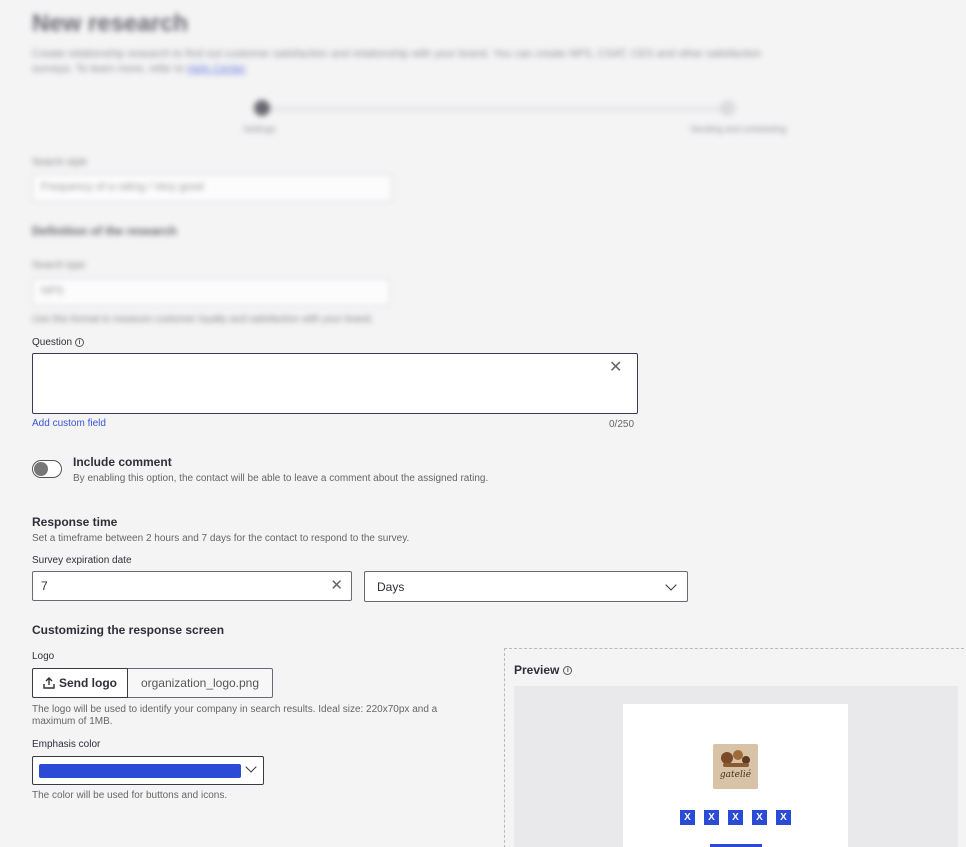 The height and width of the screenshot is (847, 966). I want to click on brand-logo: gatelié, so click(735, 766).